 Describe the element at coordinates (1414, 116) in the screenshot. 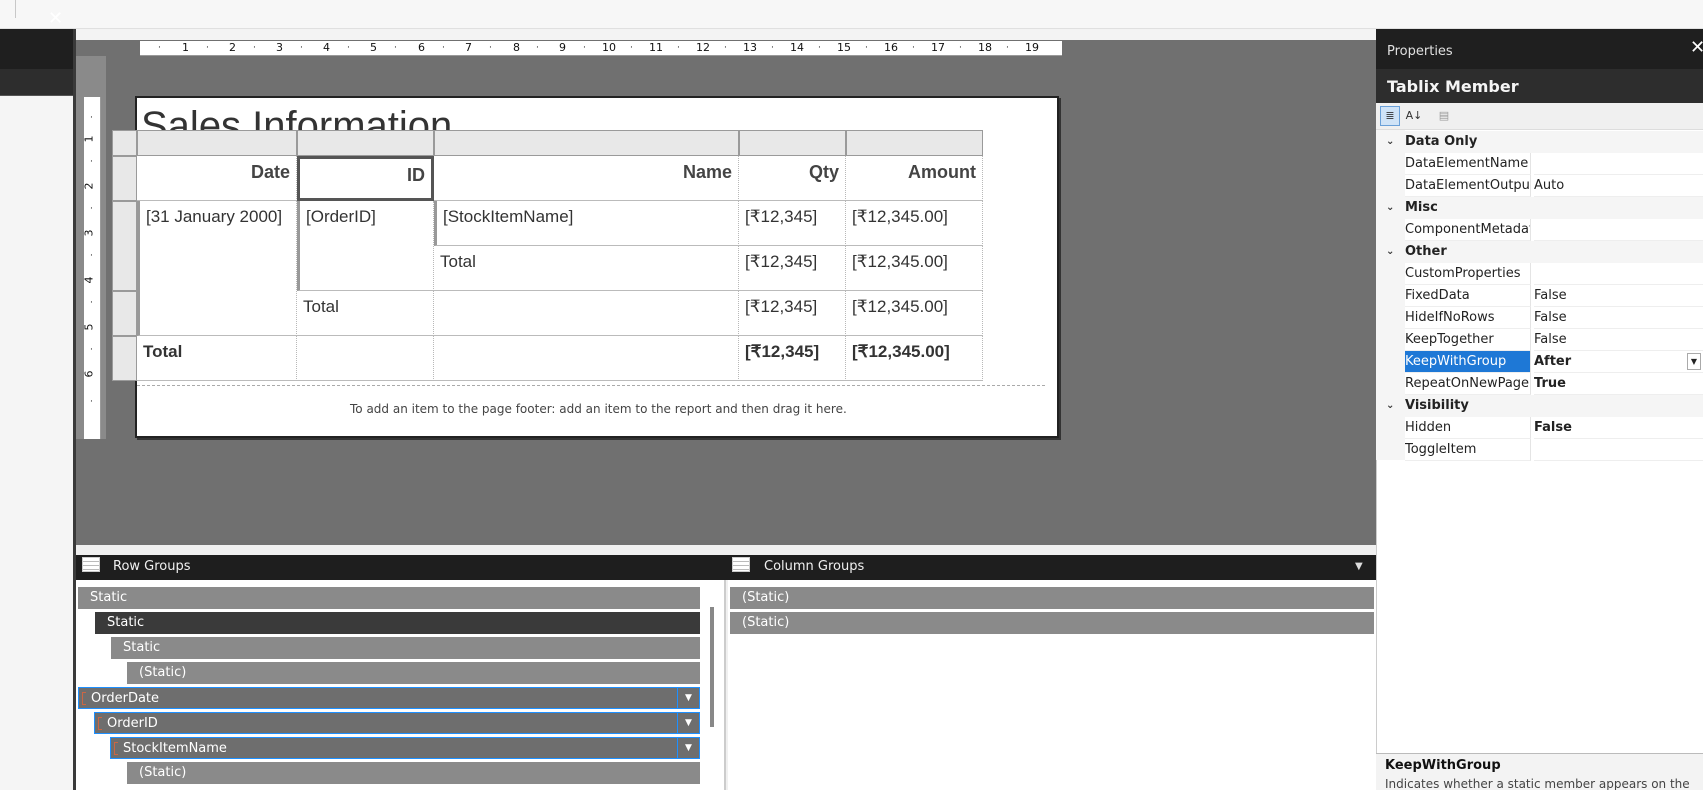

I see `sort-alphabetical-icon: A↓` at that location.